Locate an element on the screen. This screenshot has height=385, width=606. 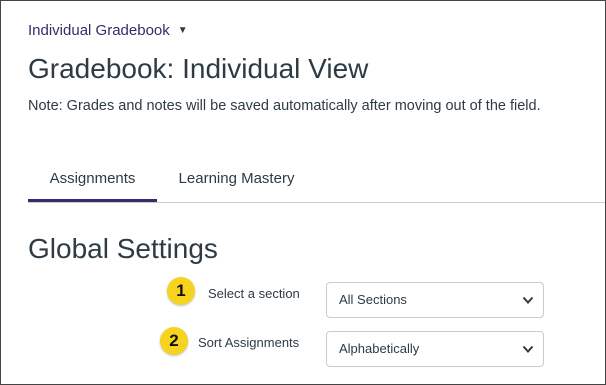
page-title: Gradebook: Individual View is located at coordinates (198, 68).